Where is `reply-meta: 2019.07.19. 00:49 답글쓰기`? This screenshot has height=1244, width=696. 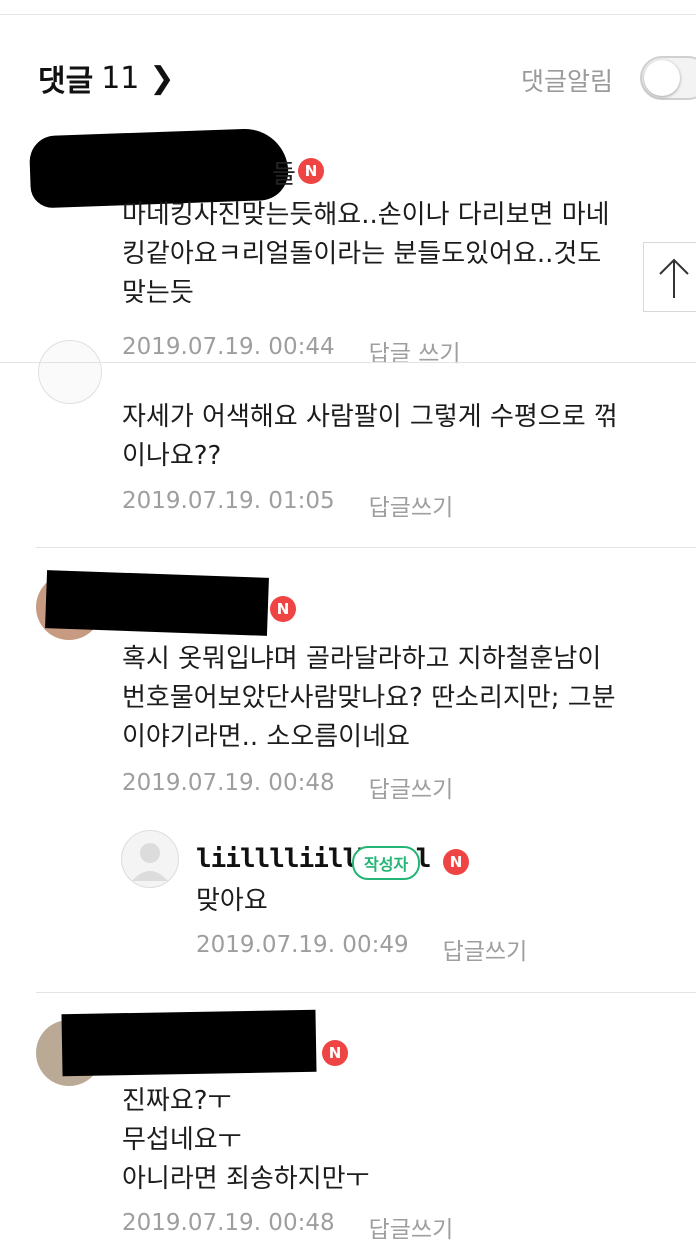
reply-meta: 2019.07.19. 00:49 답글쓰기 is located at coordinates (361, 949).